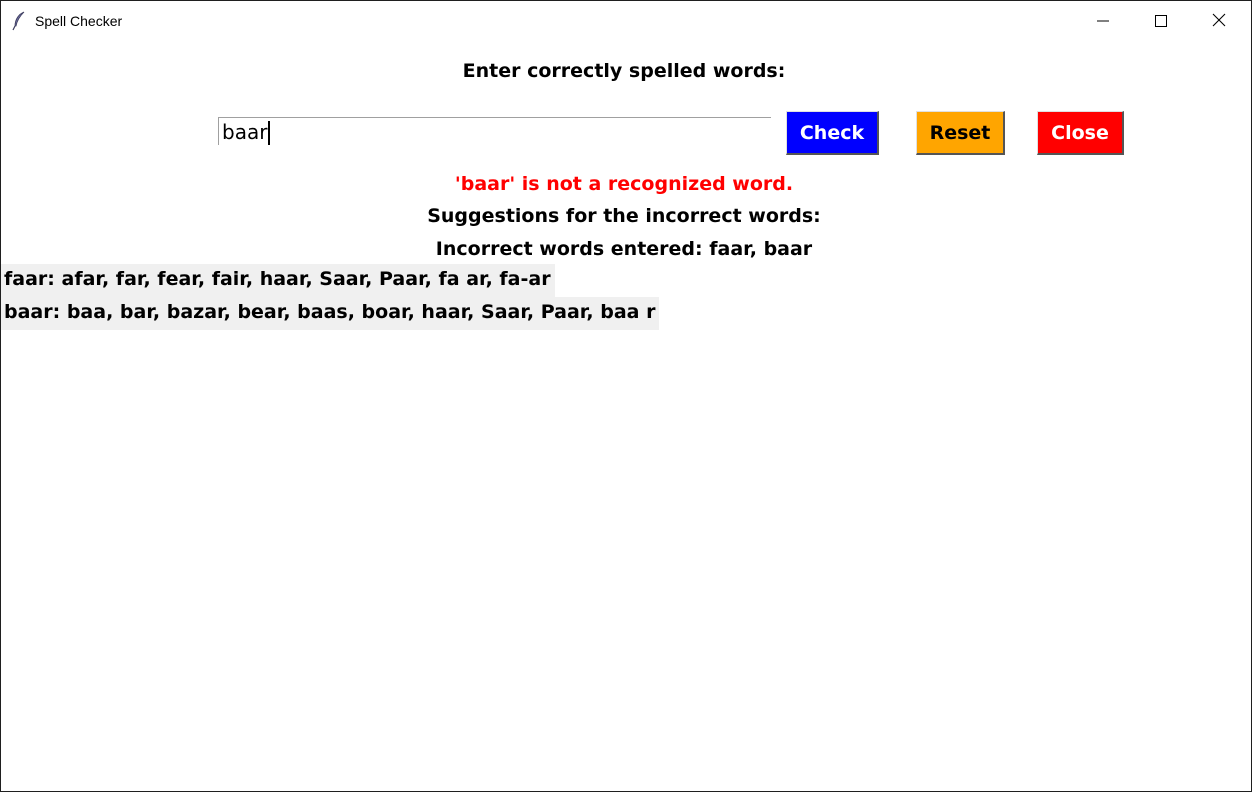 This screenshot has height=792, width=1252. Describe the element at coordinates (626, 21) in the screenshot. I see `title-bar: Spell Checker` at that location.